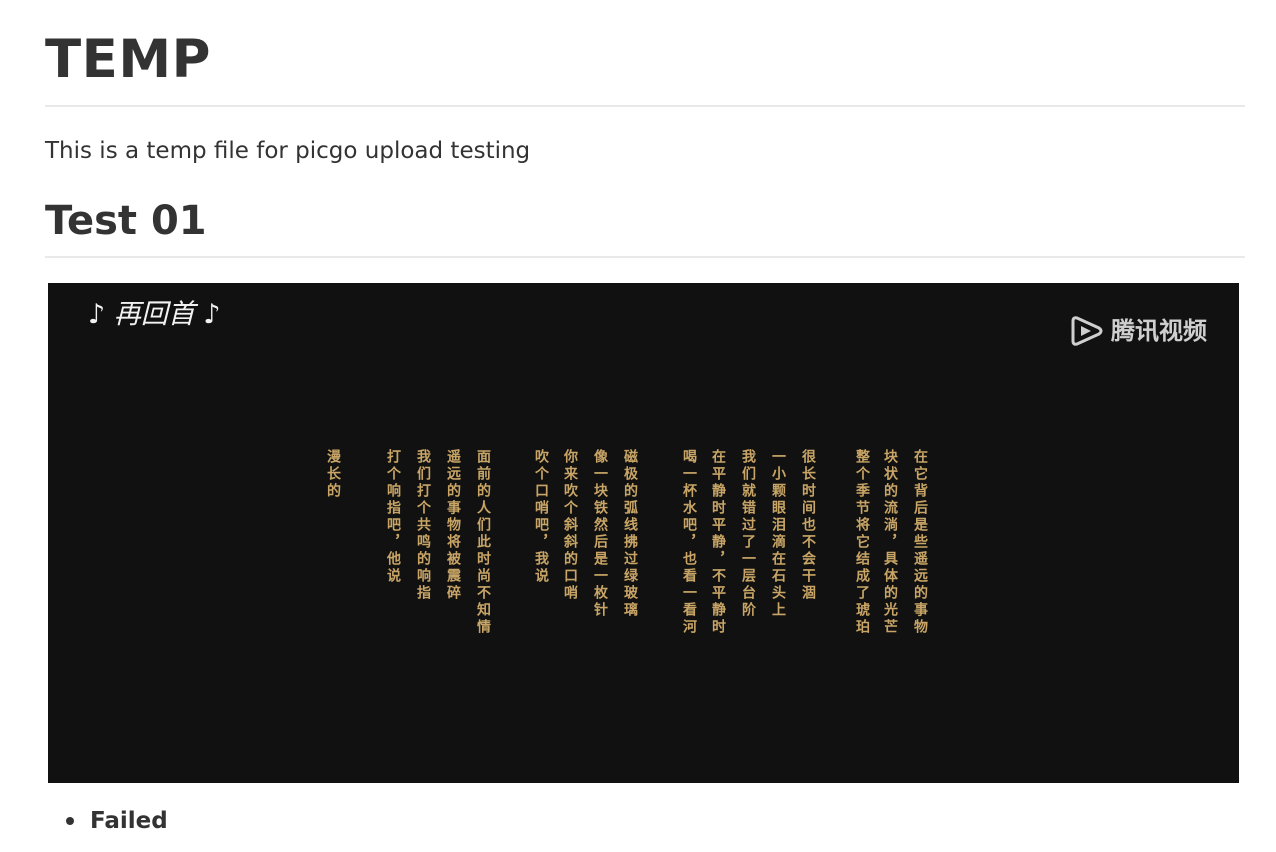 Image resolution: width=1276 pixels, height=852 pixels. Describe the element at coordinates (423, 525) in the screenshot. I see `lyric-line: 我们打个共鸣的响指` at that location.